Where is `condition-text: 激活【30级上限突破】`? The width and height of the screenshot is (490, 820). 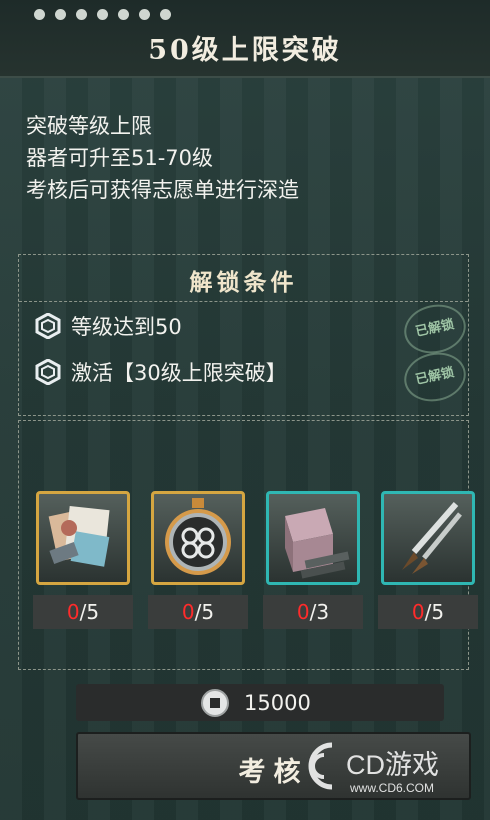 condition-text: 激活【30级上限突破】 is located at coordinates (179, 373).